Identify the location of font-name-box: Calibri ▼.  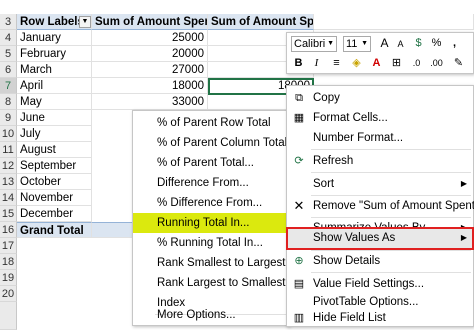
(314, 44).